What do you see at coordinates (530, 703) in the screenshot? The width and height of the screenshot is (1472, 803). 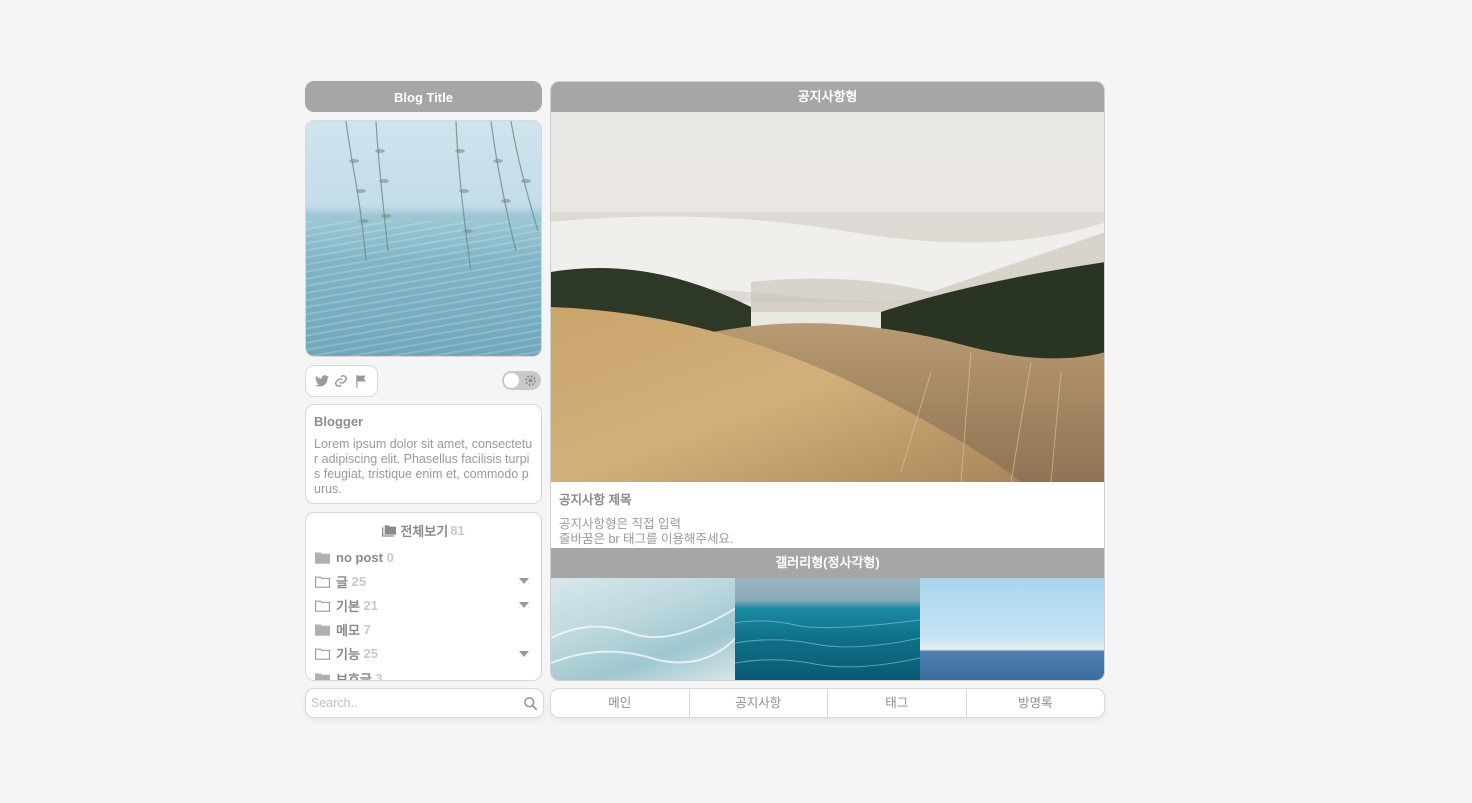 I see `search-icon` at bounding box center [530, 703].